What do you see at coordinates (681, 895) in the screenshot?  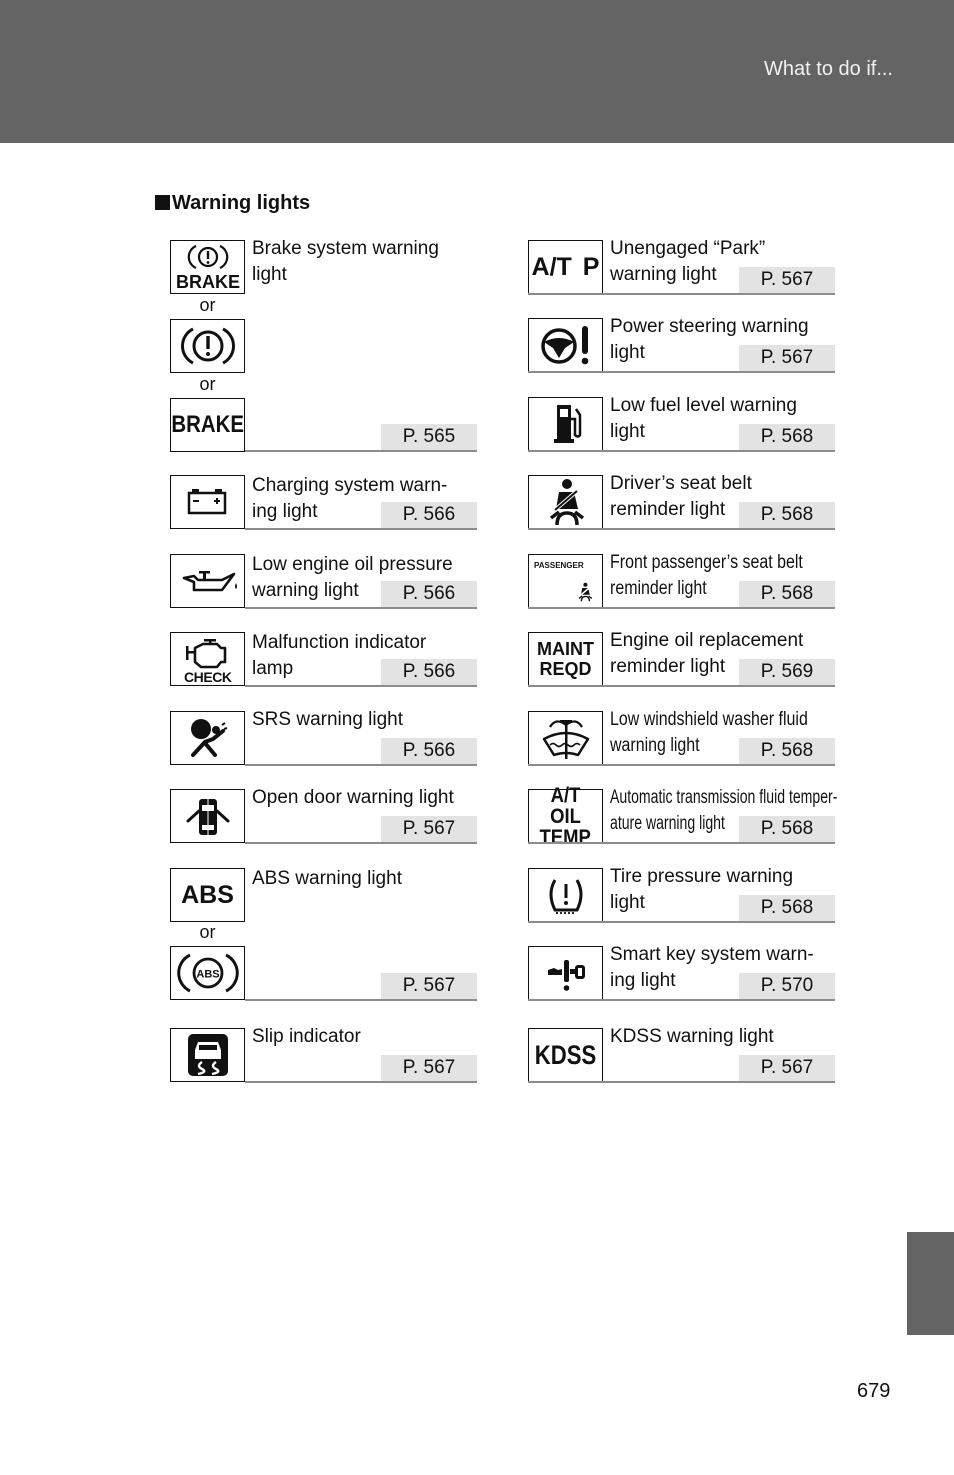 I see `entry-tire-pressure: Tire pressure warning light P. 568` at bounding box center [681, 895].